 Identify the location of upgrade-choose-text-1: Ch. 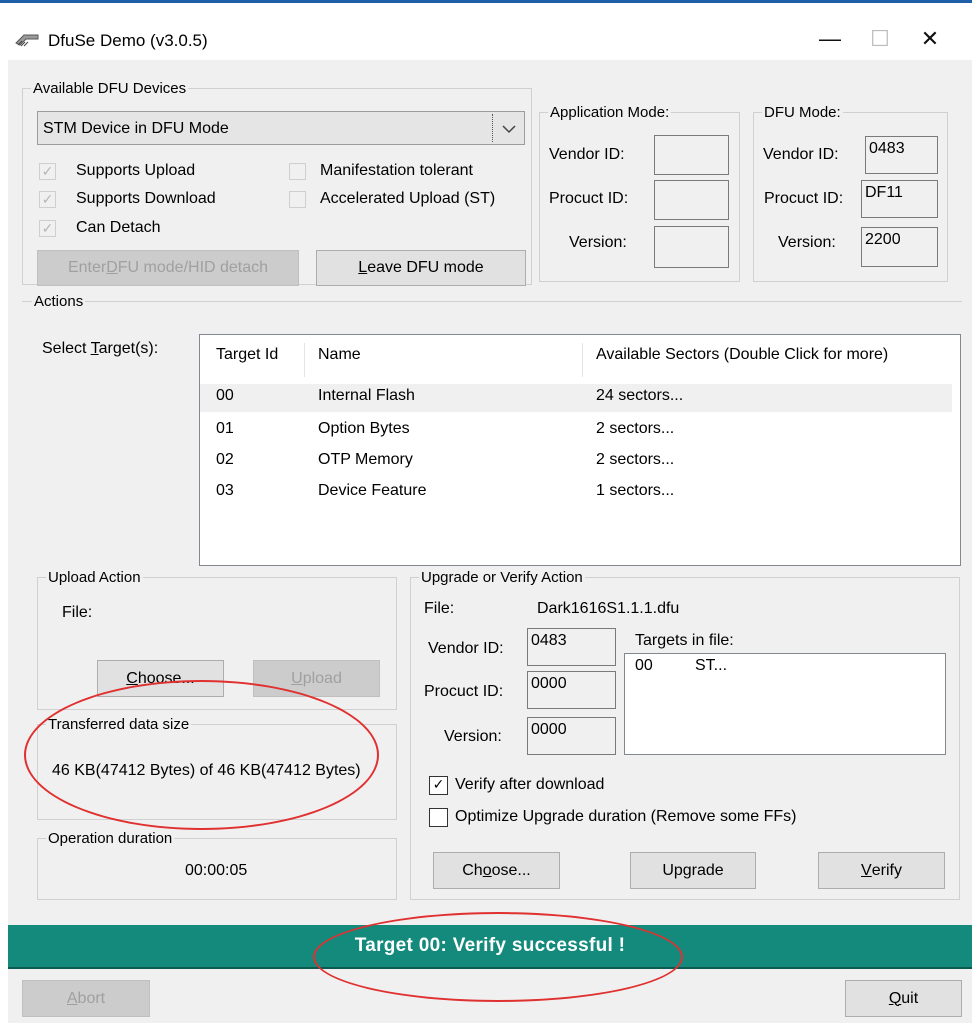
(472, 870).